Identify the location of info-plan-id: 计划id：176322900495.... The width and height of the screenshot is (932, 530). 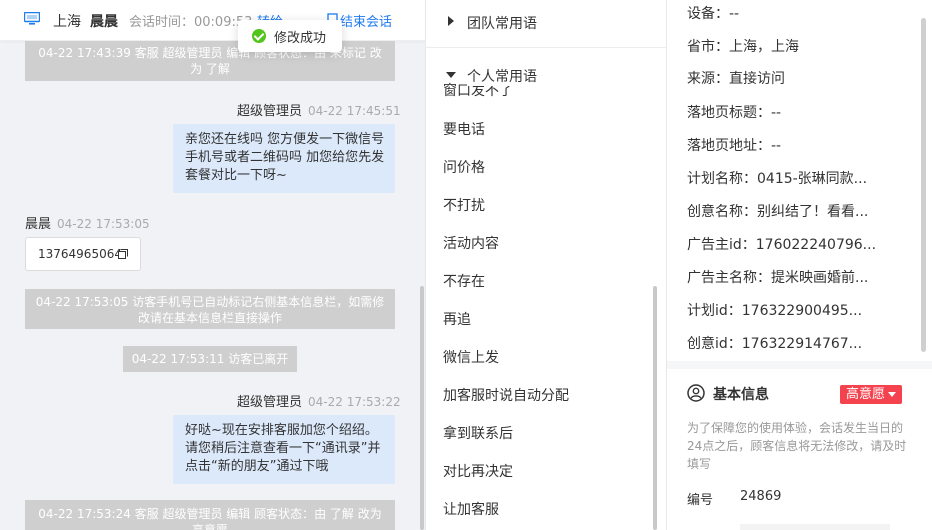
(775, 311).